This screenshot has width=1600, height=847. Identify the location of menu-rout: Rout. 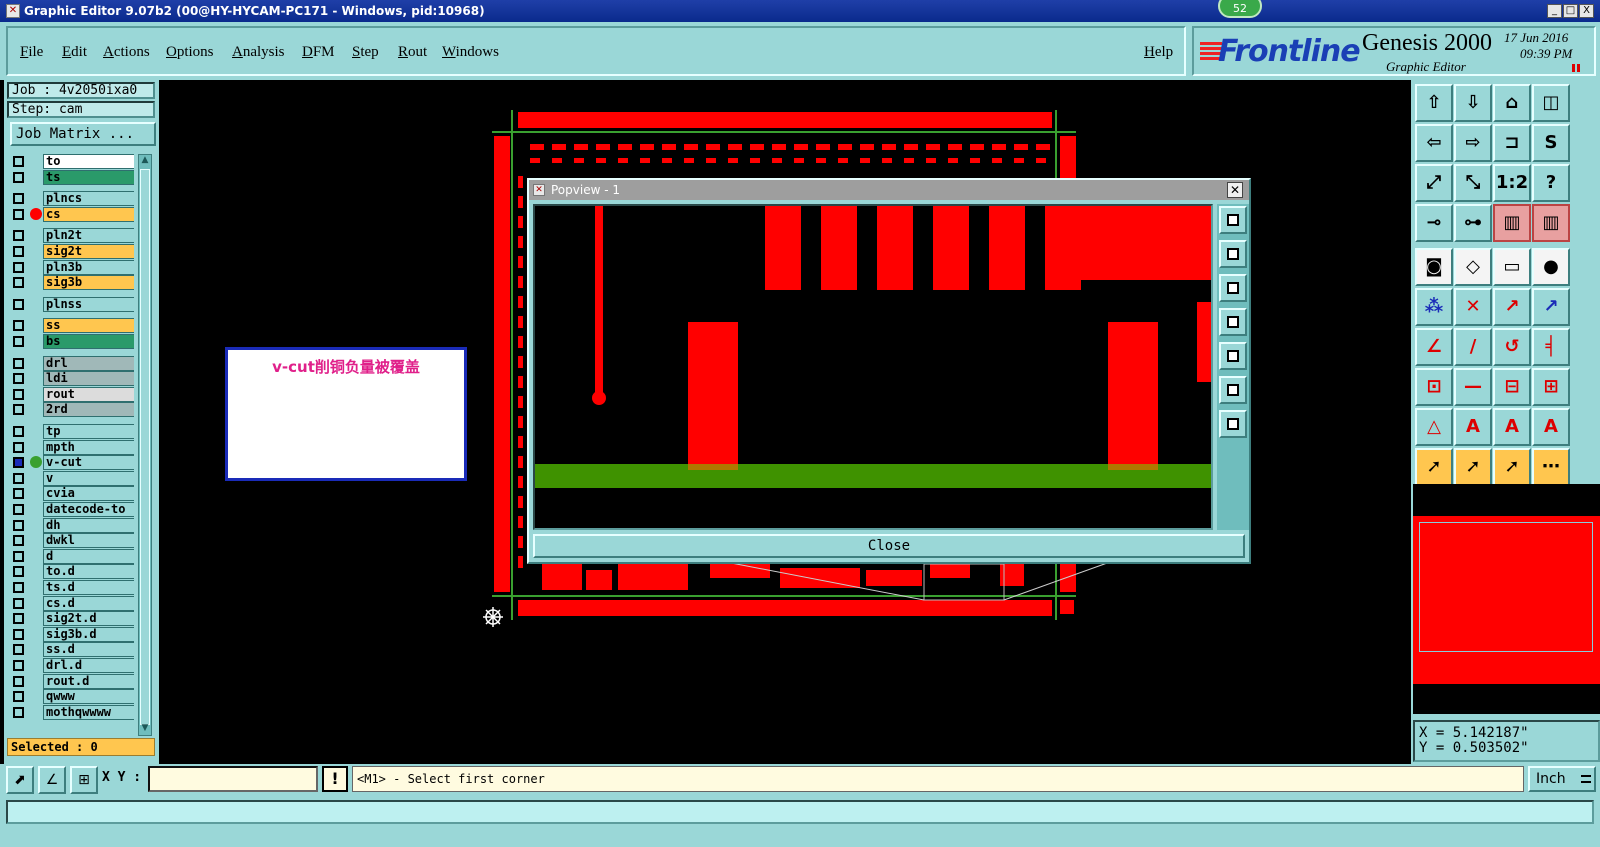
(412, 52).